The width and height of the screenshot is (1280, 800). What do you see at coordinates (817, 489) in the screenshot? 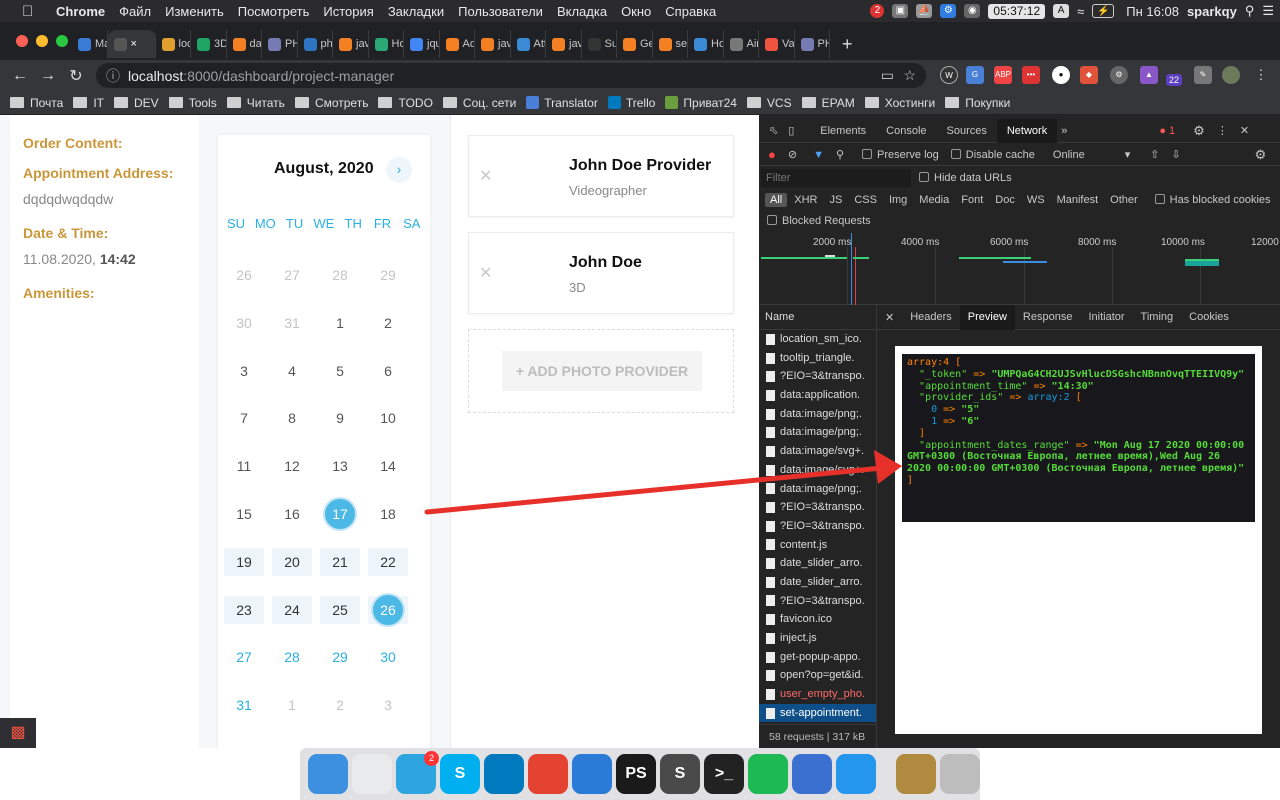
I see `request-row: data:image/png;.` at bounding box center [817, 489].